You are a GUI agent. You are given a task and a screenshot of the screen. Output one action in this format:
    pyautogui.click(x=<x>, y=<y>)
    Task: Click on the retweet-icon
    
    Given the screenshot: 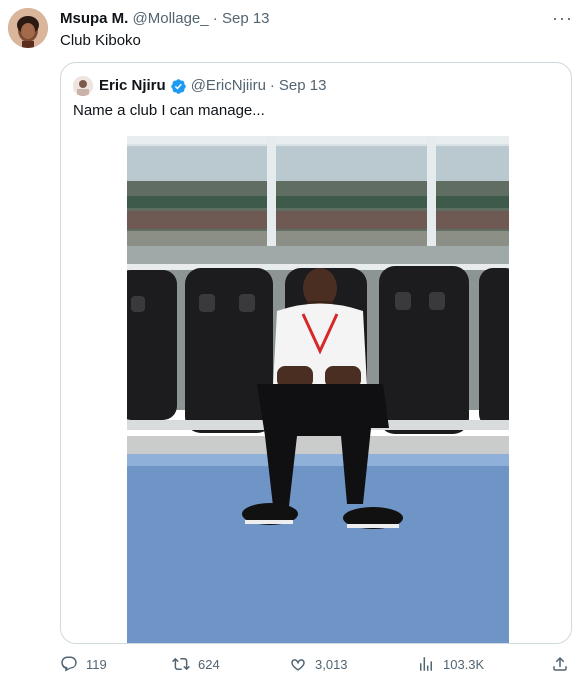 What is the action you would take?
    pyautogui.click(x=181, y=664)
    